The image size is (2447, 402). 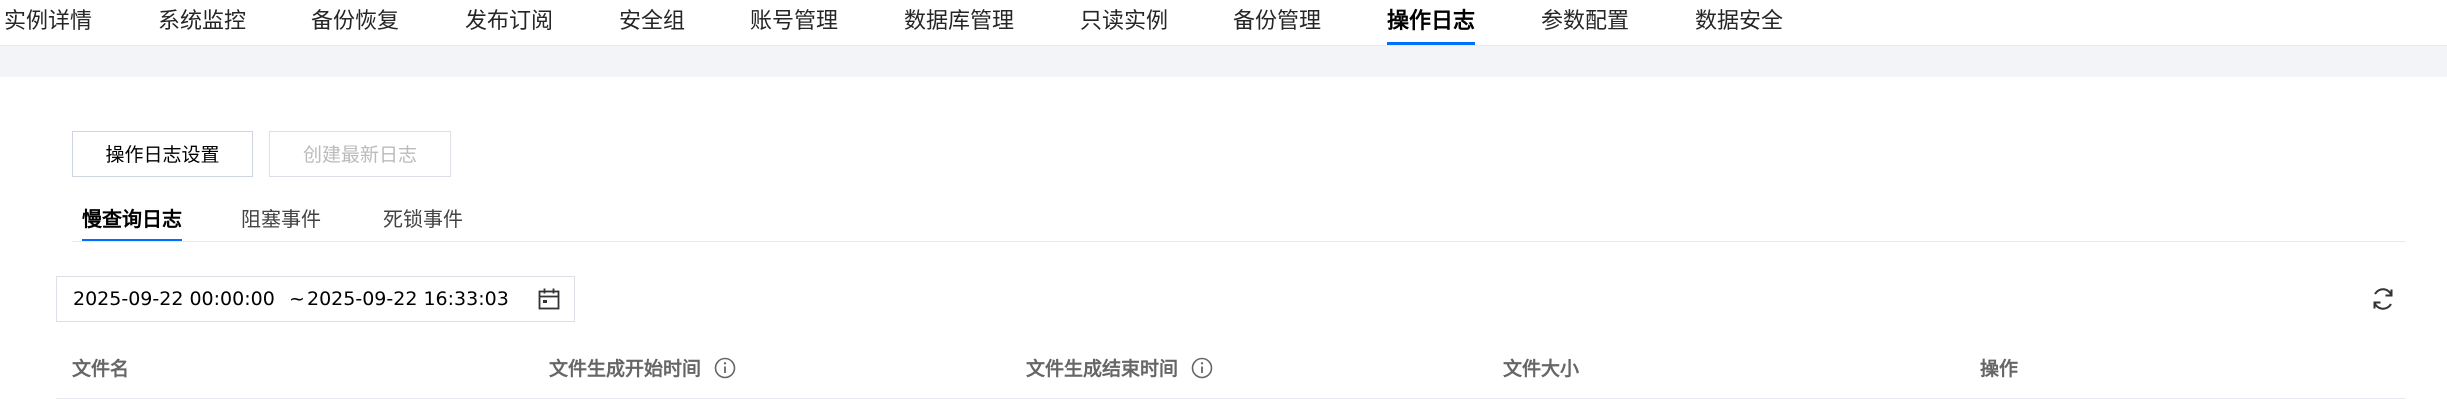 I want to click on tab-account-management: 账号管理, so click(x=794, y=22).